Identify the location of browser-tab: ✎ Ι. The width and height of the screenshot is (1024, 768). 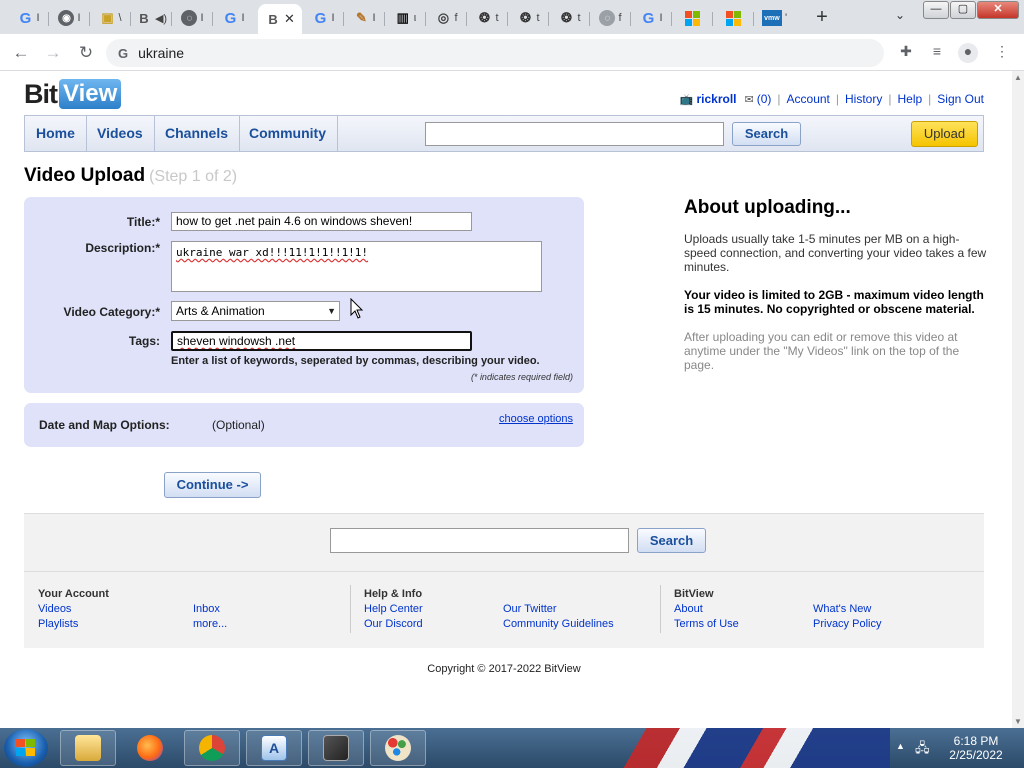
(364, 18).